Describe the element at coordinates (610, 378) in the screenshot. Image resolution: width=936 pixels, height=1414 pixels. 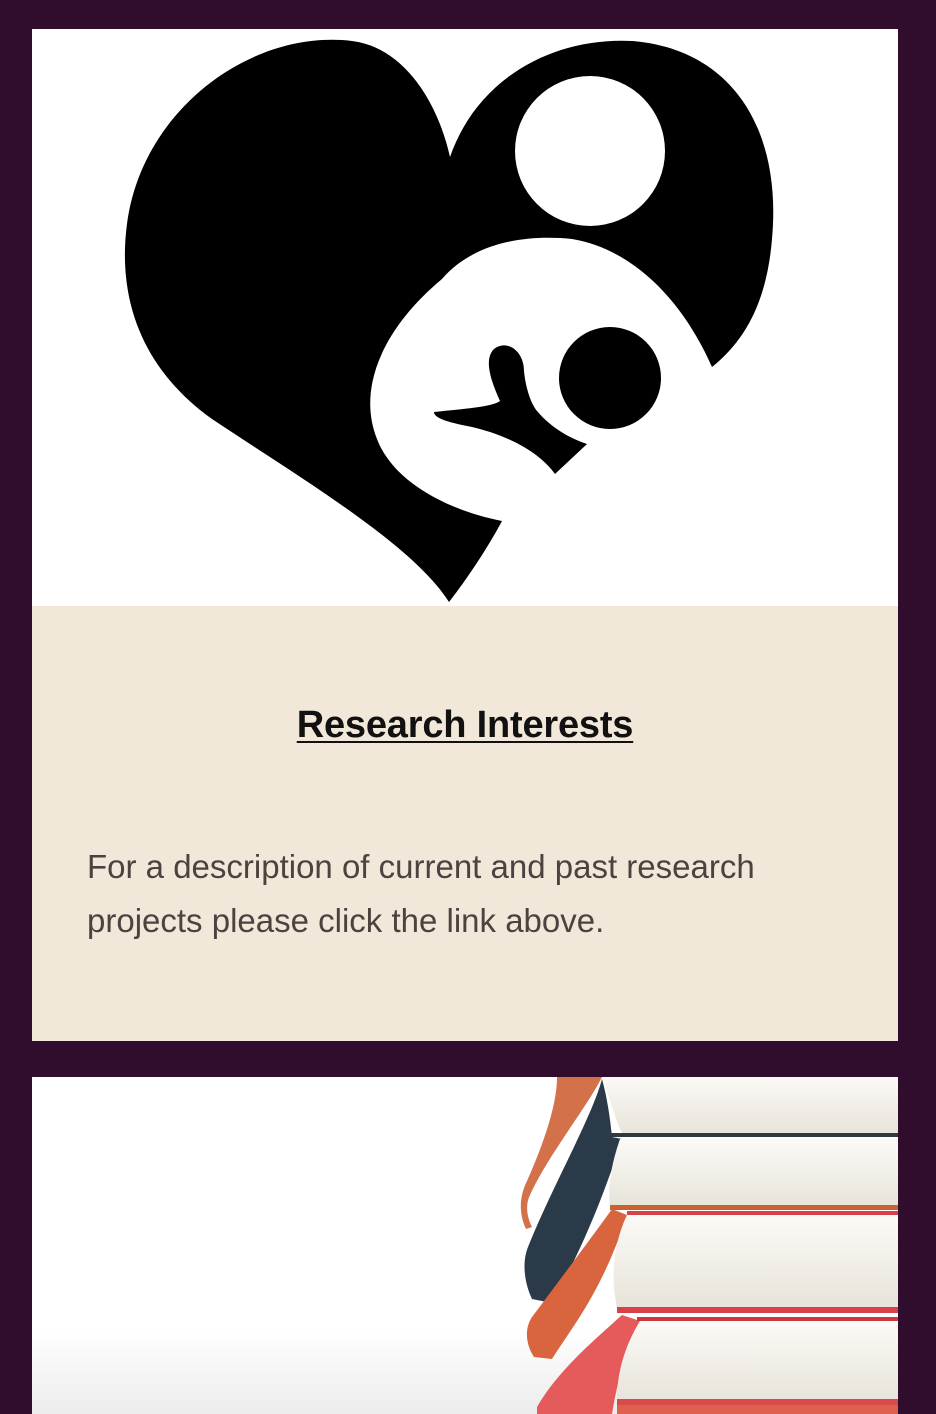
I see `baby-head` at that location.